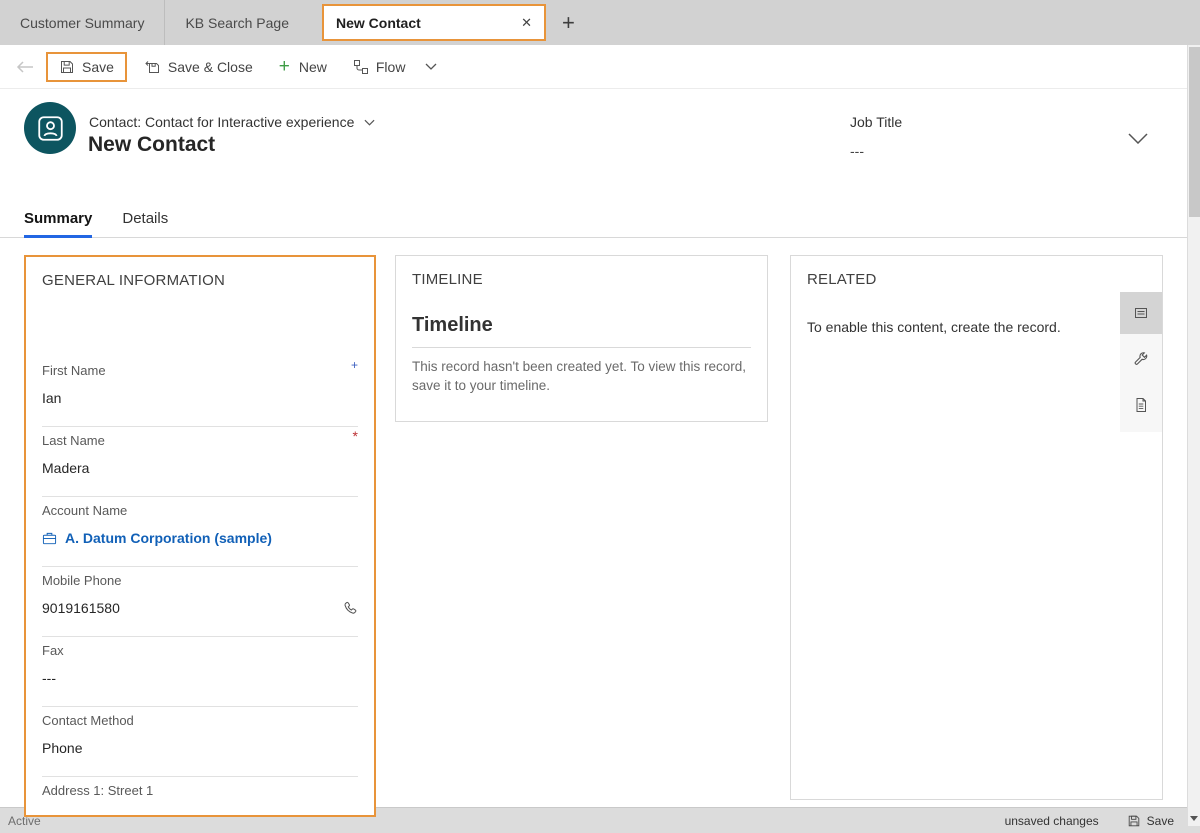  I want to click on plus-icon: +, so click(284, 66).